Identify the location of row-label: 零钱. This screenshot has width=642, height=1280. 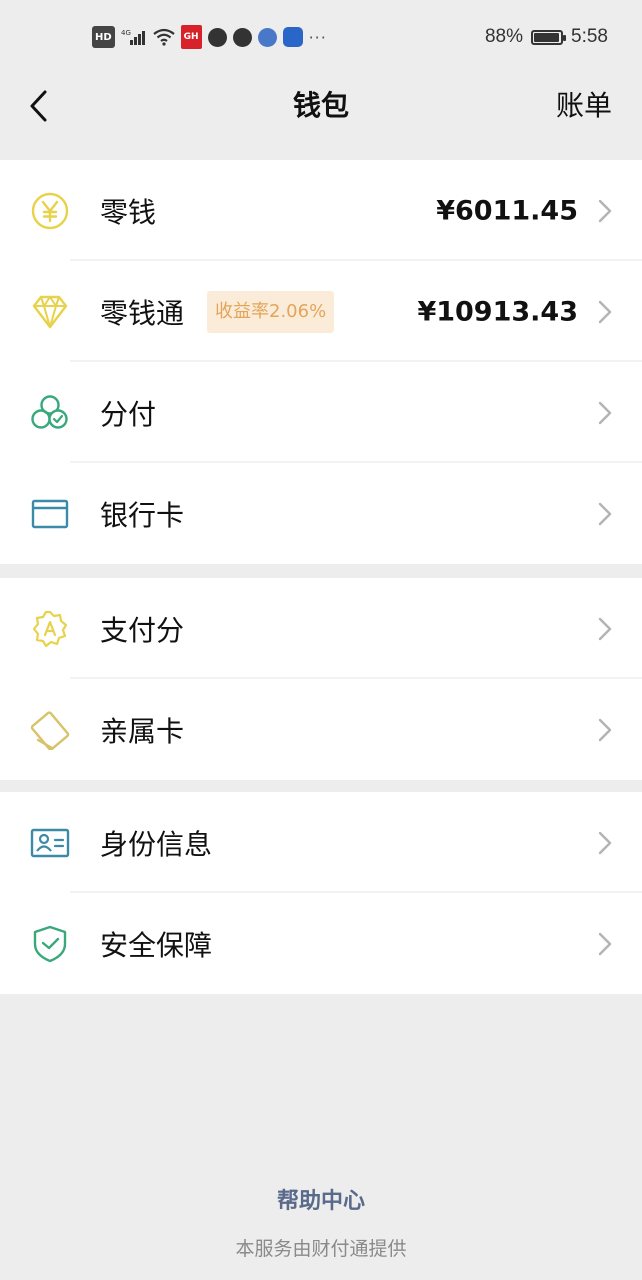
(128, 212).